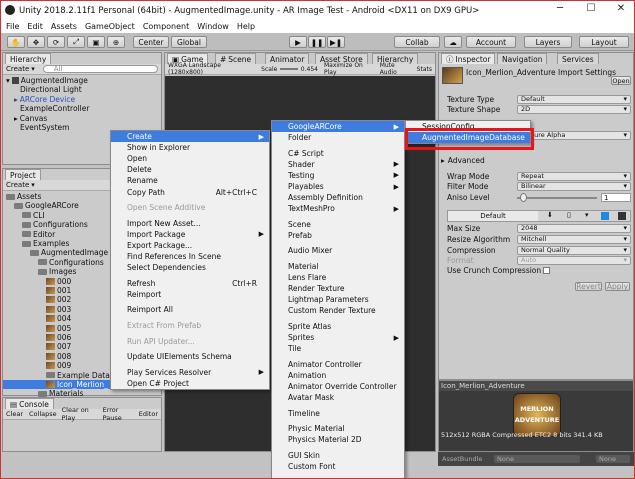  I want to click on console-editor-dropdown: Editor, so click(148, 414).